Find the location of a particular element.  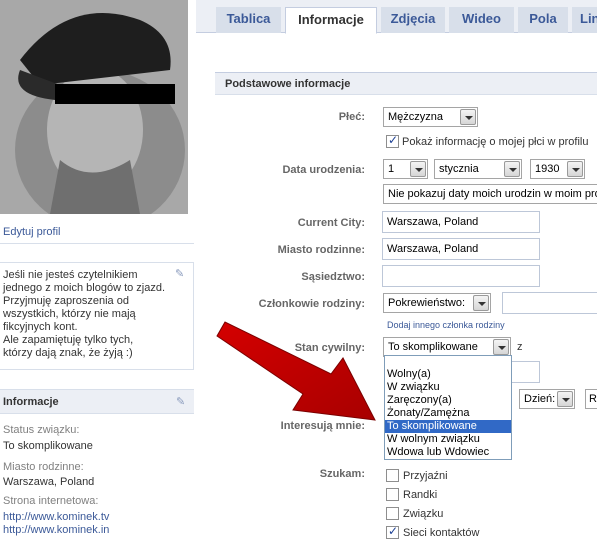

anniversary-day-select: Dzień: is located at coordinates (547, 399).